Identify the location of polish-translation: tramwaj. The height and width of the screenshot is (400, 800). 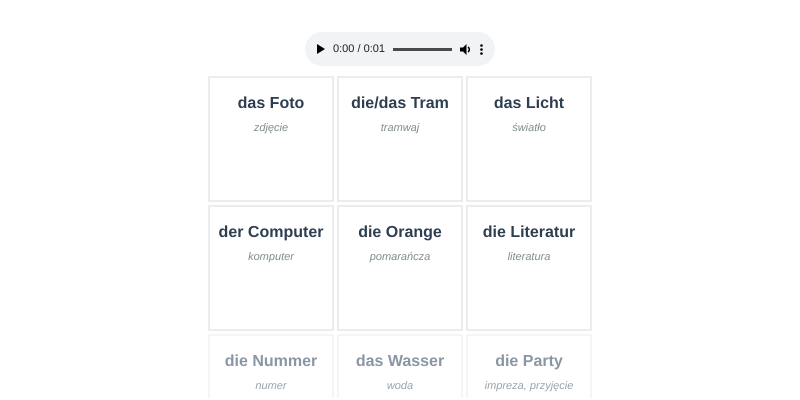
(400, 128).